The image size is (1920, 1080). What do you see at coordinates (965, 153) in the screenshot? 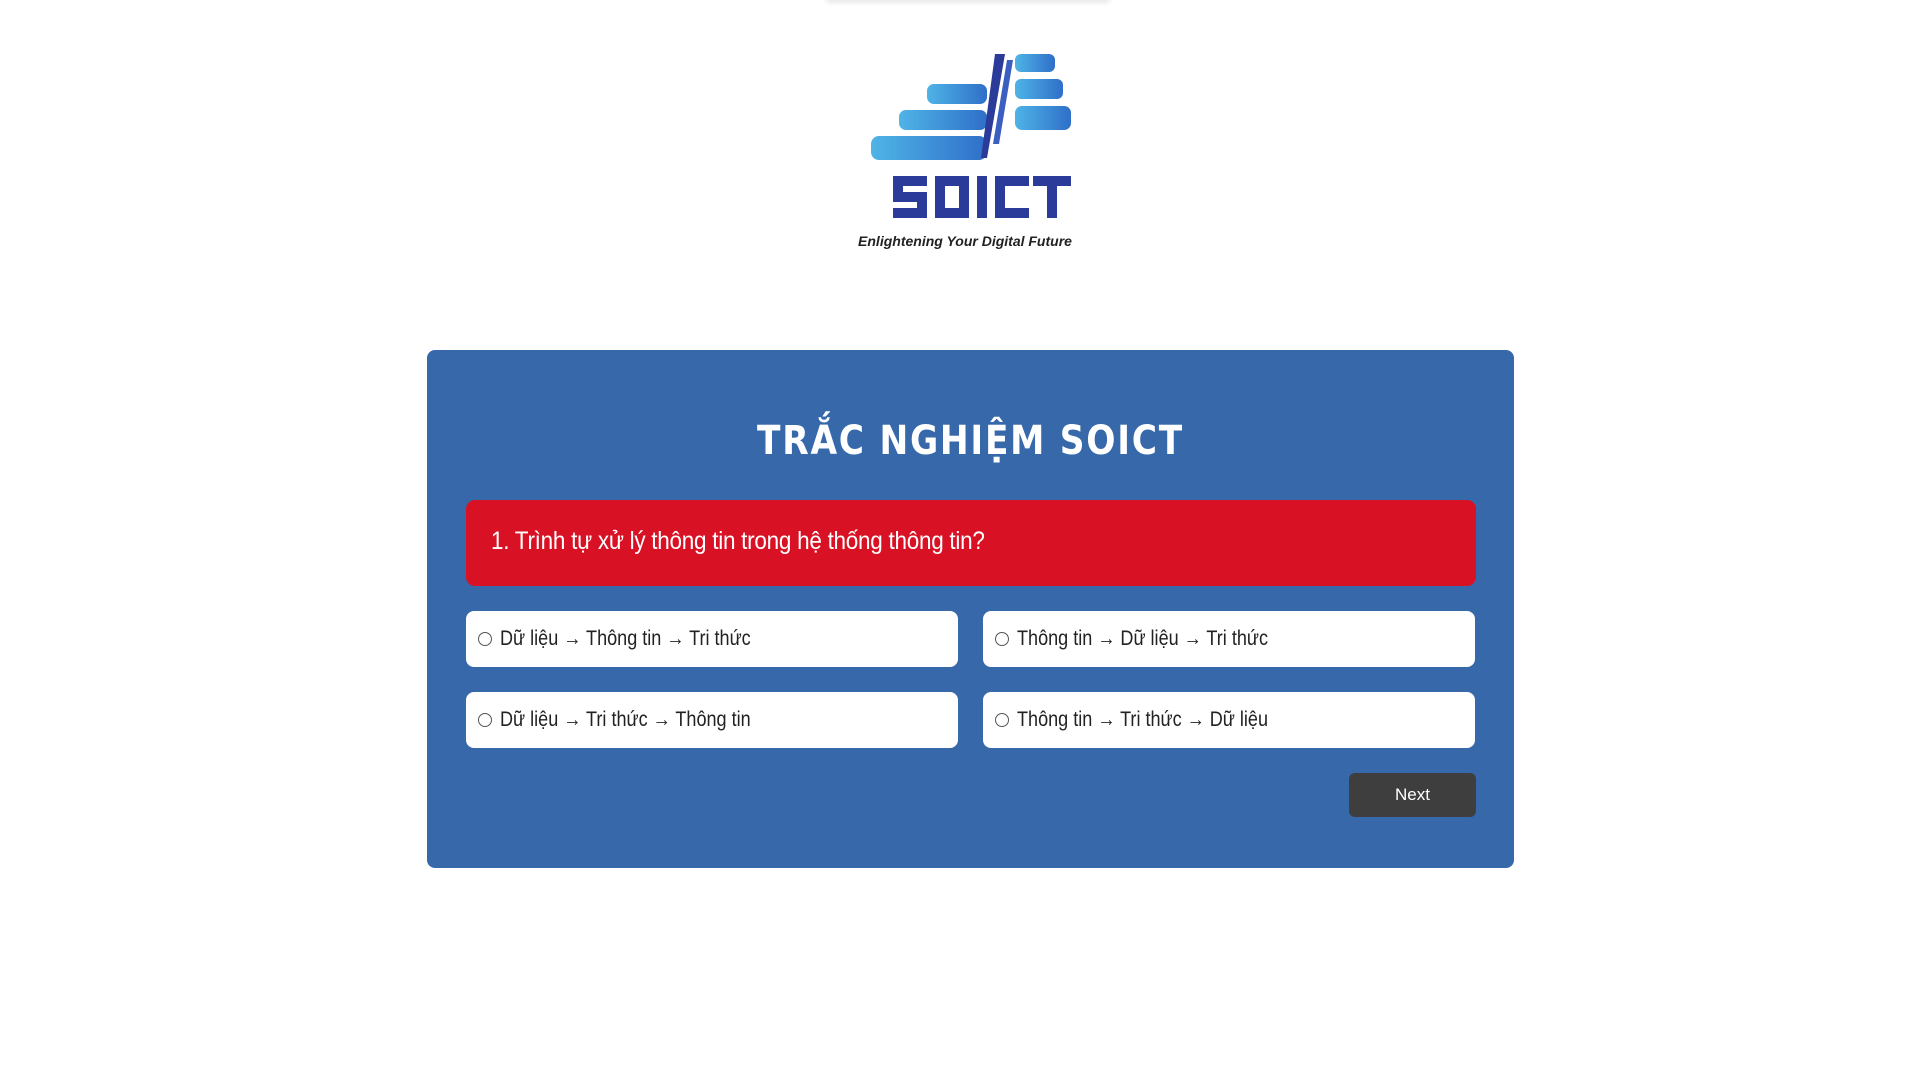
I see `soict-logo: Enlightening Your Digital Future` at bounding box center [965, 153].